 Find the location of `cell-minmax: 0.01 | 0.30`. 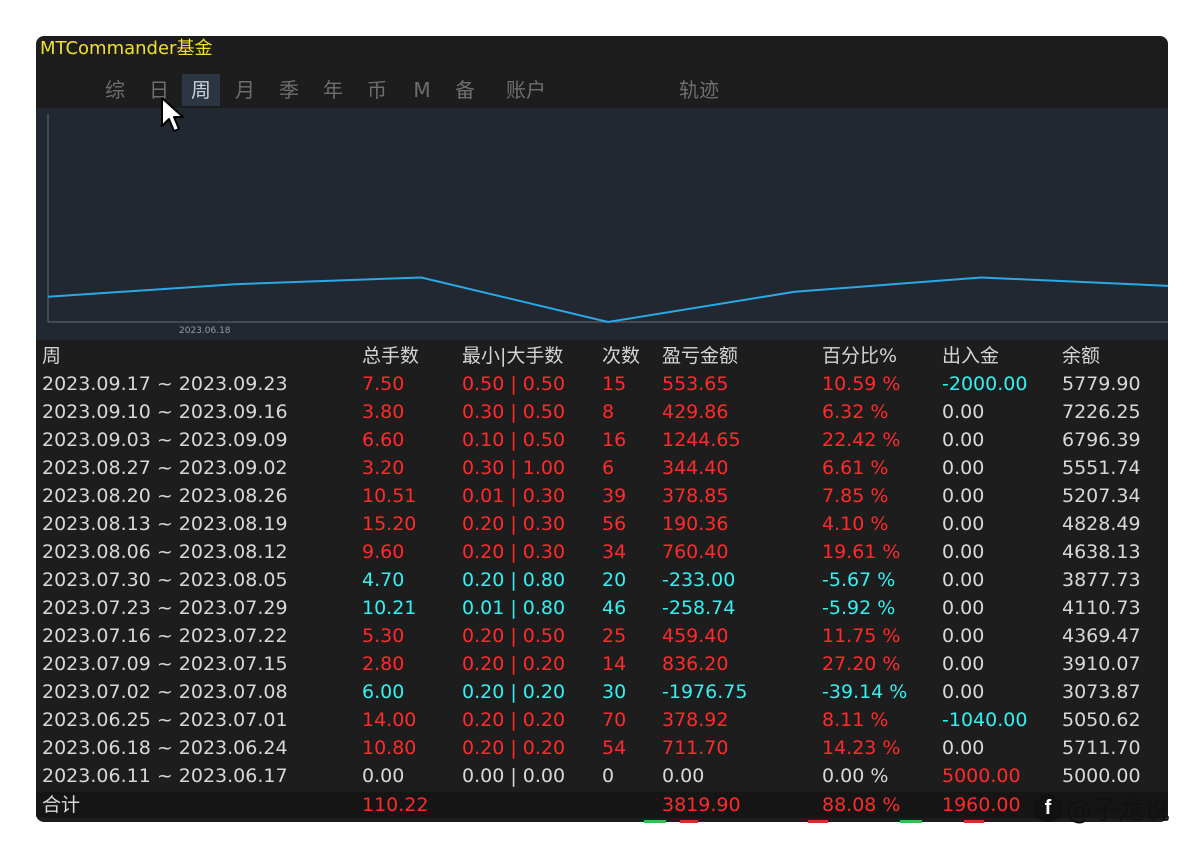

cell-minmax: 0.01 | 0.30 is located at coordinates (514, 496).